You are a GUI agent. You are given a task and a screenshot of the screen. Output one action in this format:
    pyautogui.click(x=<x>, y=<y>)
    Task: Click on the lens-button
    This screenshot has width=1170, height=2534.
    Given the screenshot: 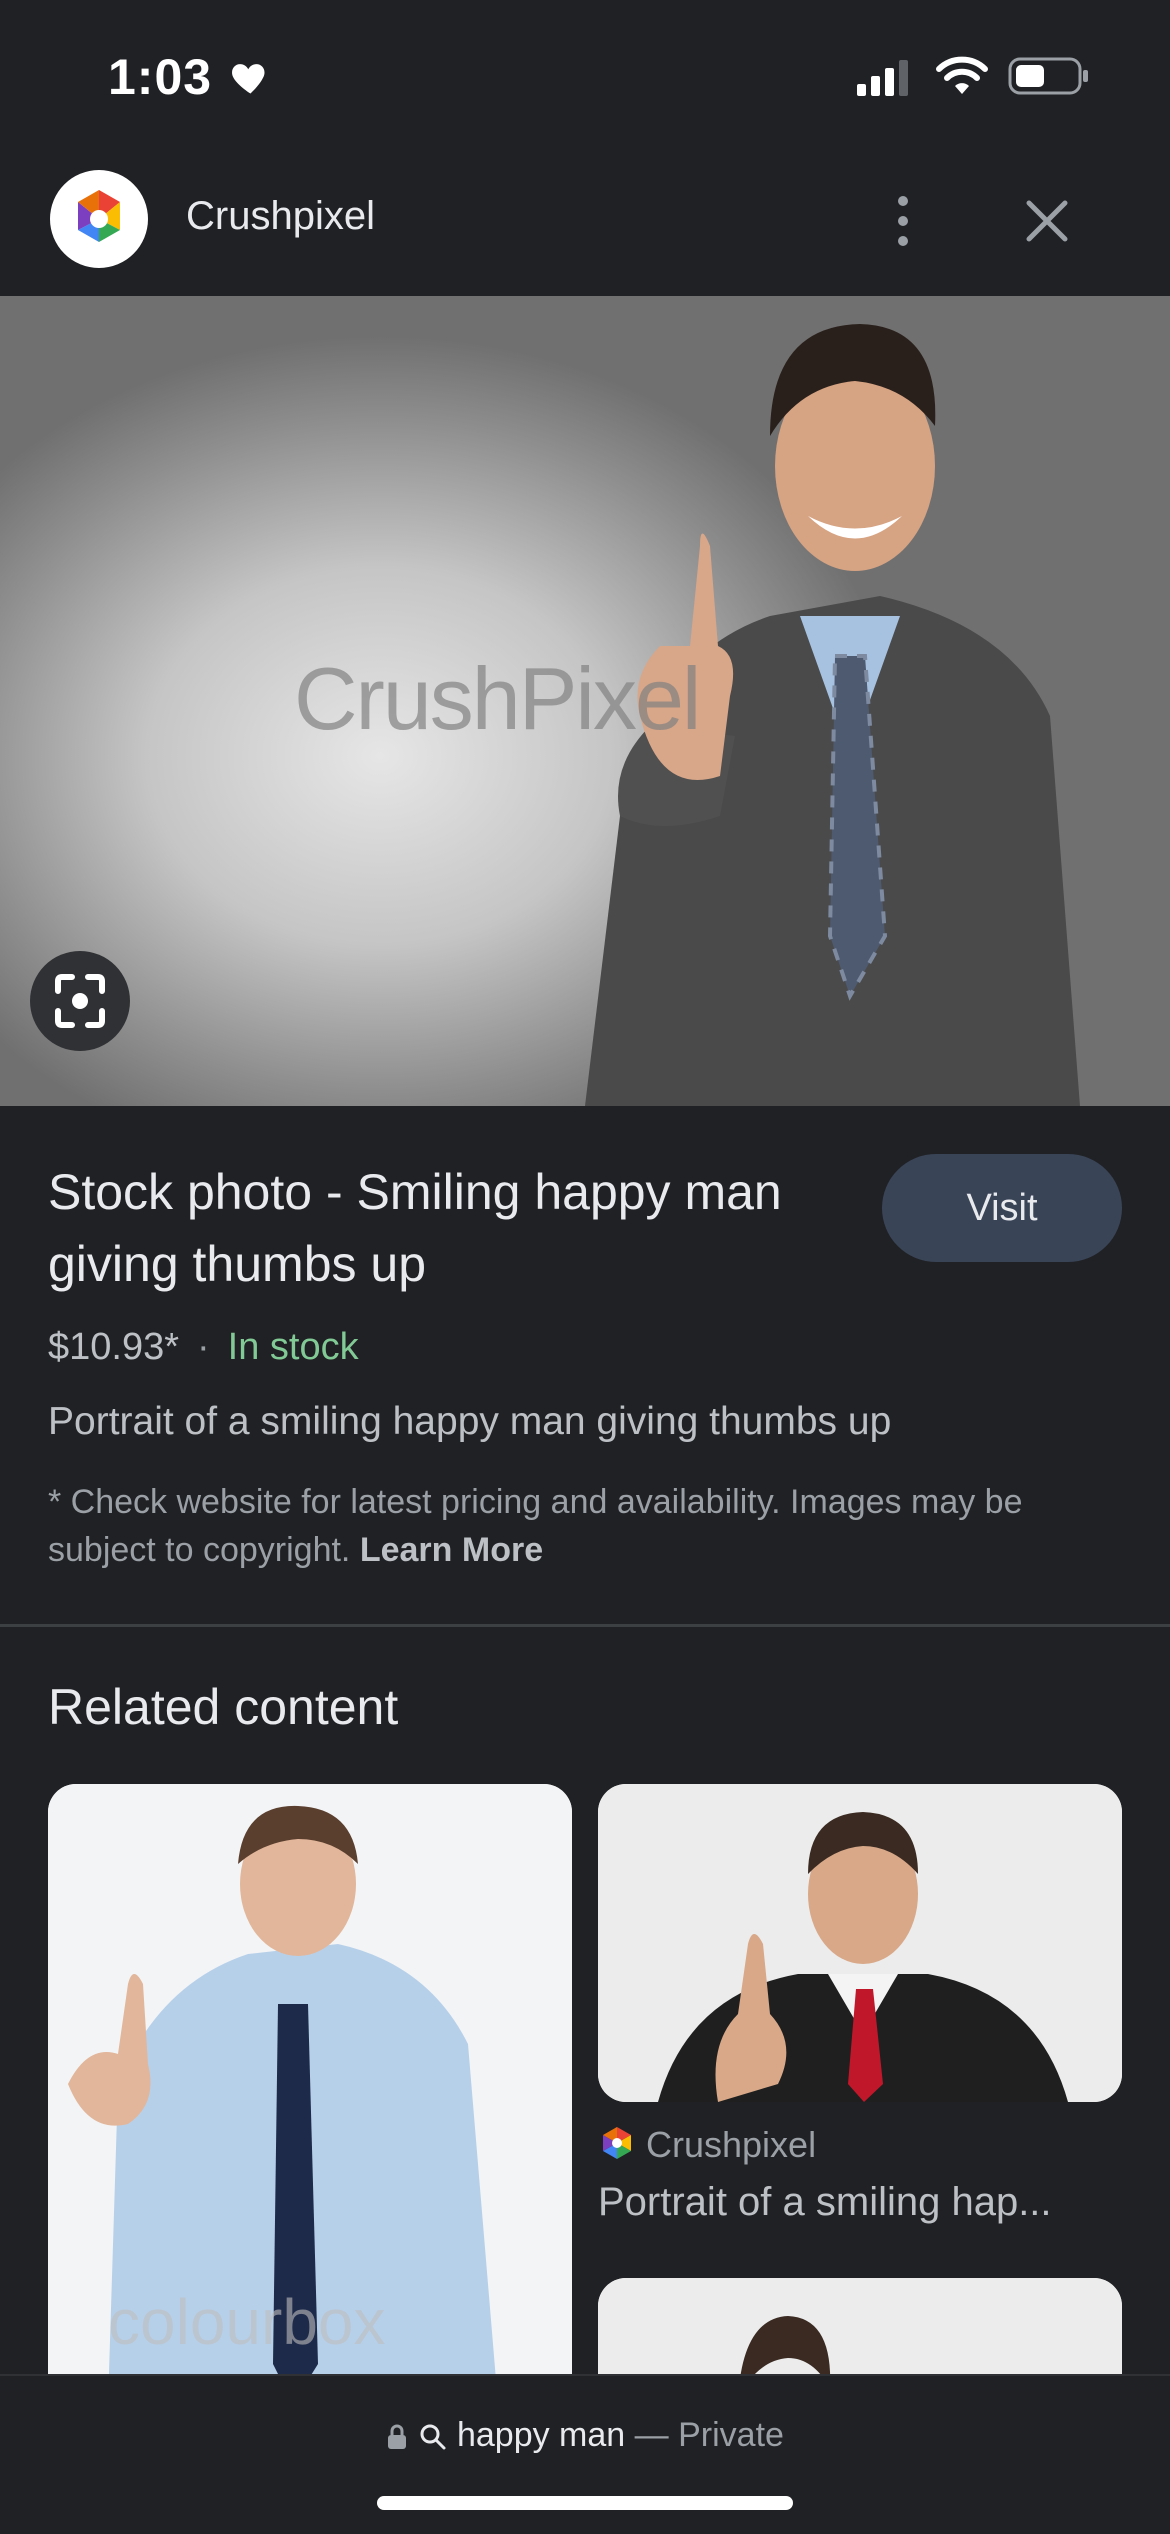 What is the action you would take?
    pyautogui.click(x=80, y=1001)
    